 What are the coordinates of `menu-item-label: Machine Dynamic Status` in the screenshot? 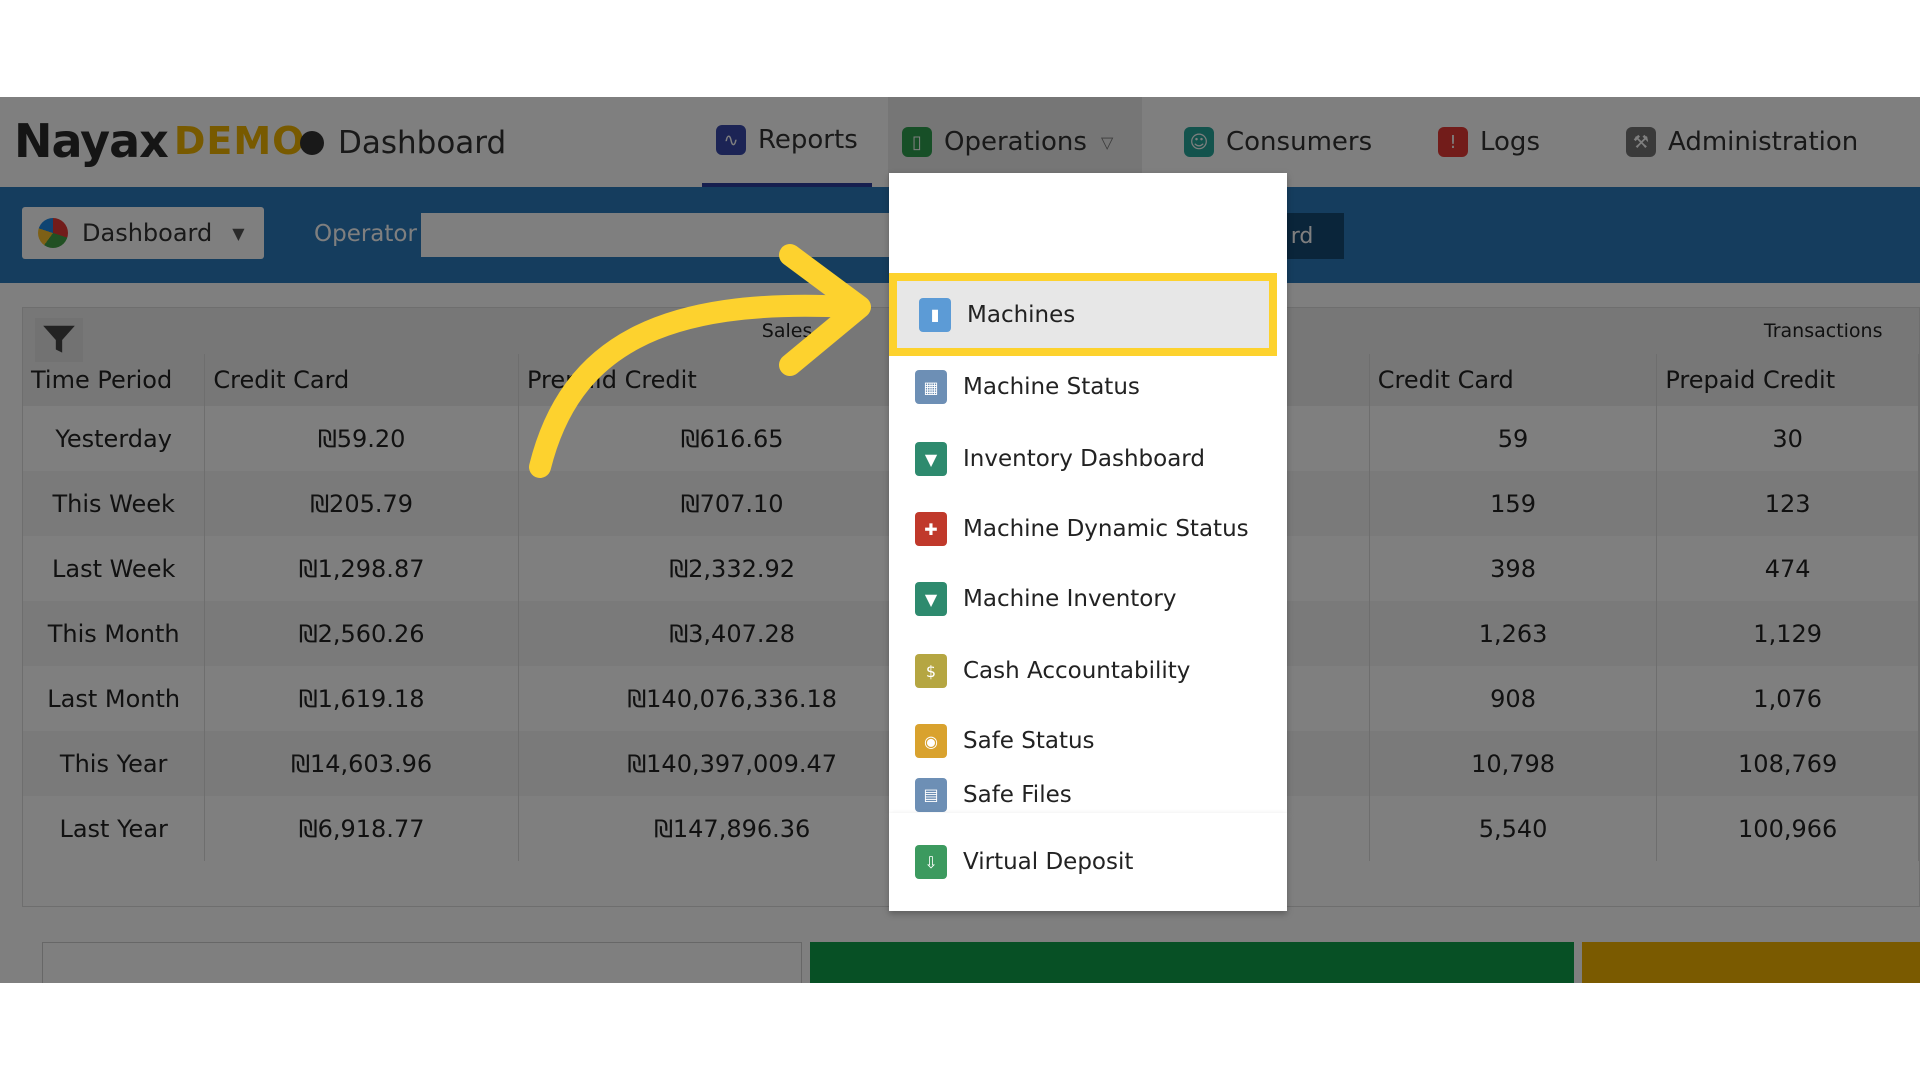 It's located at (1106, 529).